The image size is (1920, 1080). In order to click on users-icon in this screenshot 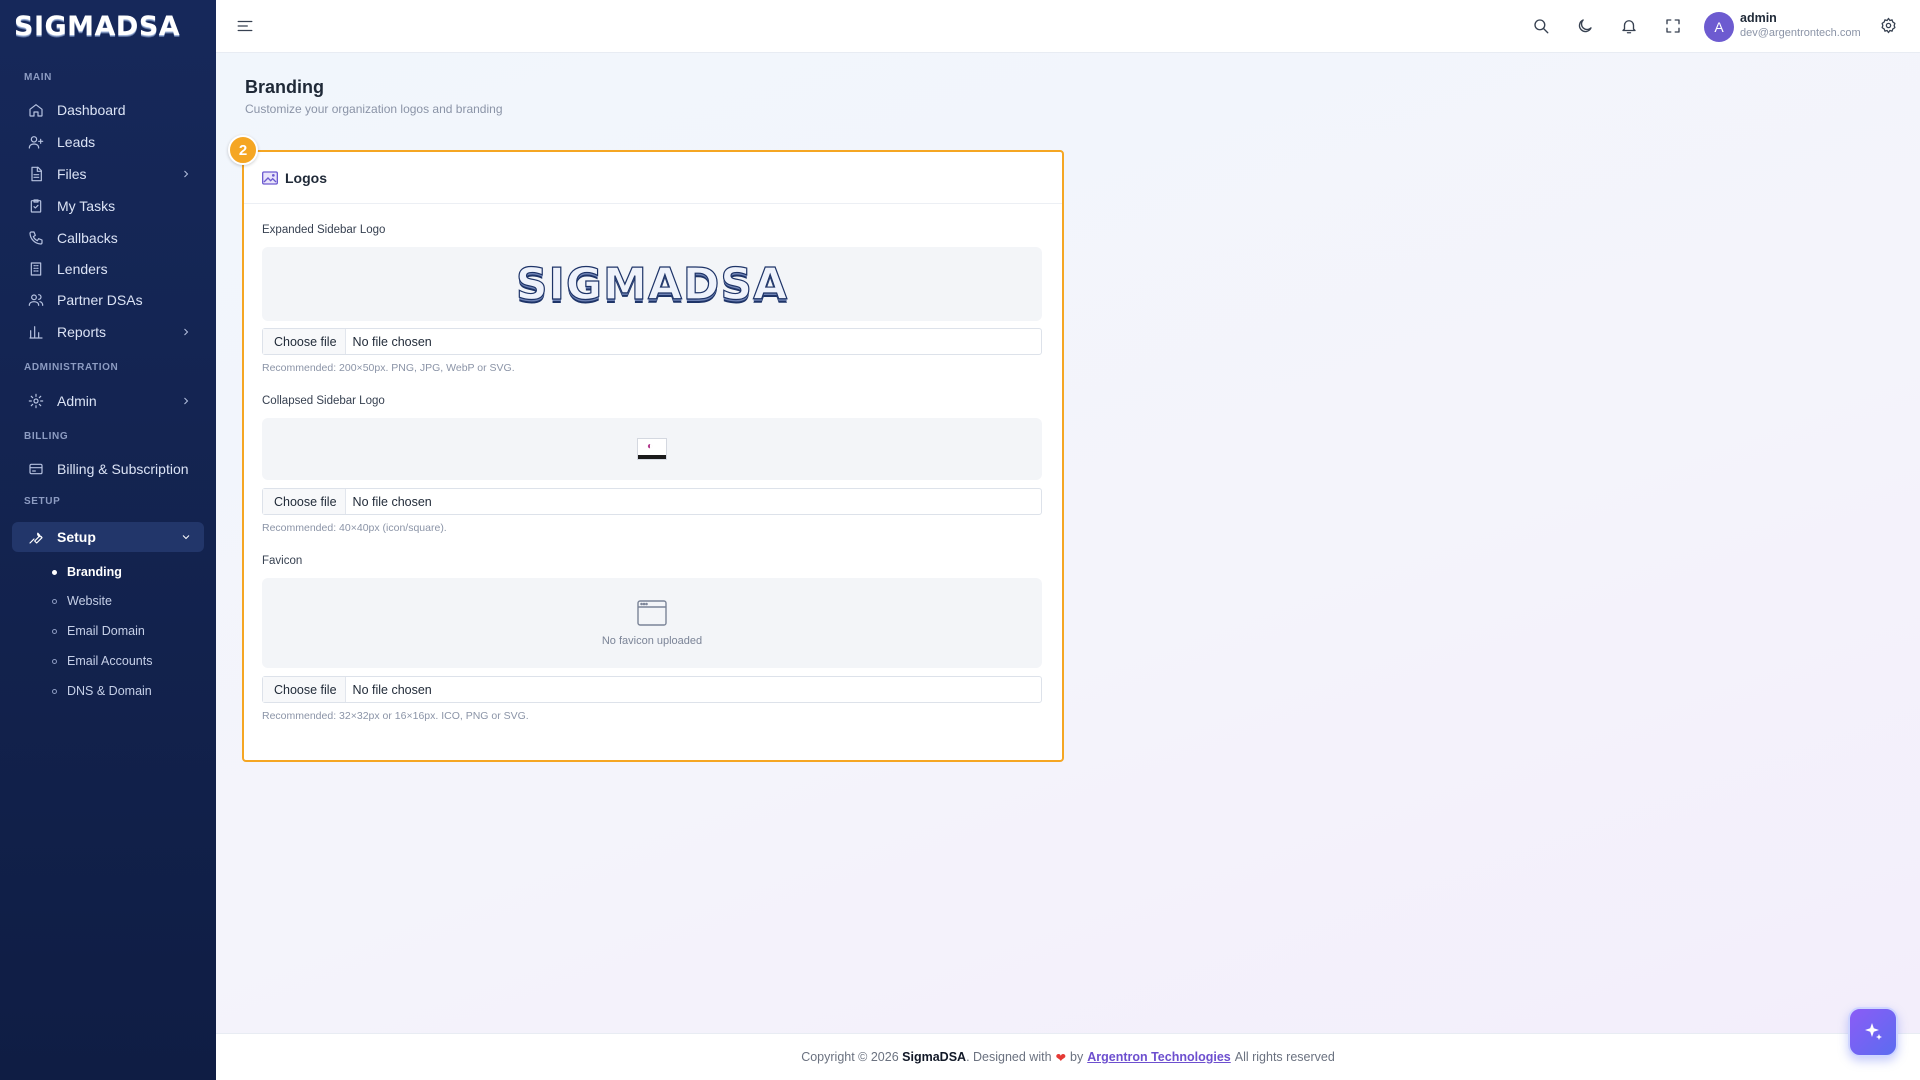, I will do `click(36, 300)`.